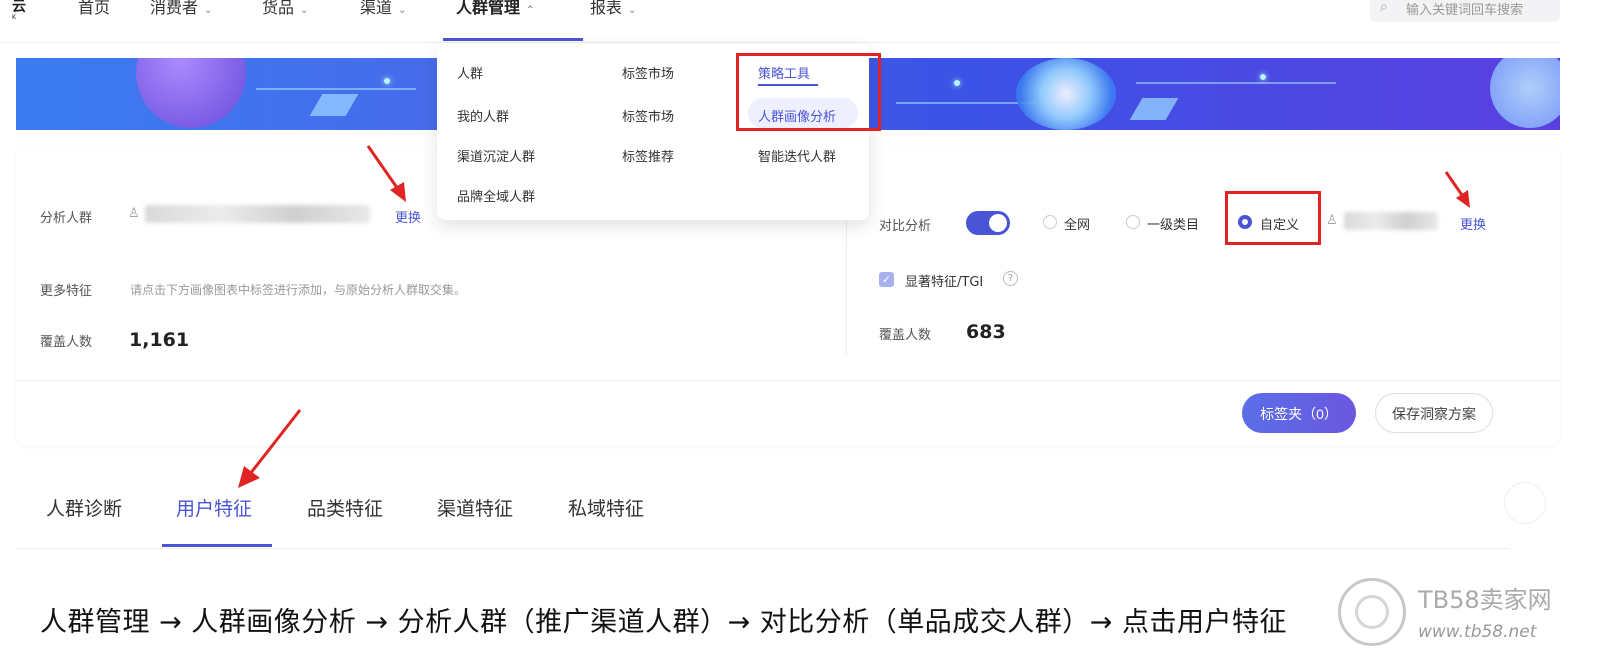 This screenshot has height=668, width=1612. What do you see at coordinates (1066, 94) in the screenshot?
I see `banner-globe-illustration` at bounding box center [1066, 94].